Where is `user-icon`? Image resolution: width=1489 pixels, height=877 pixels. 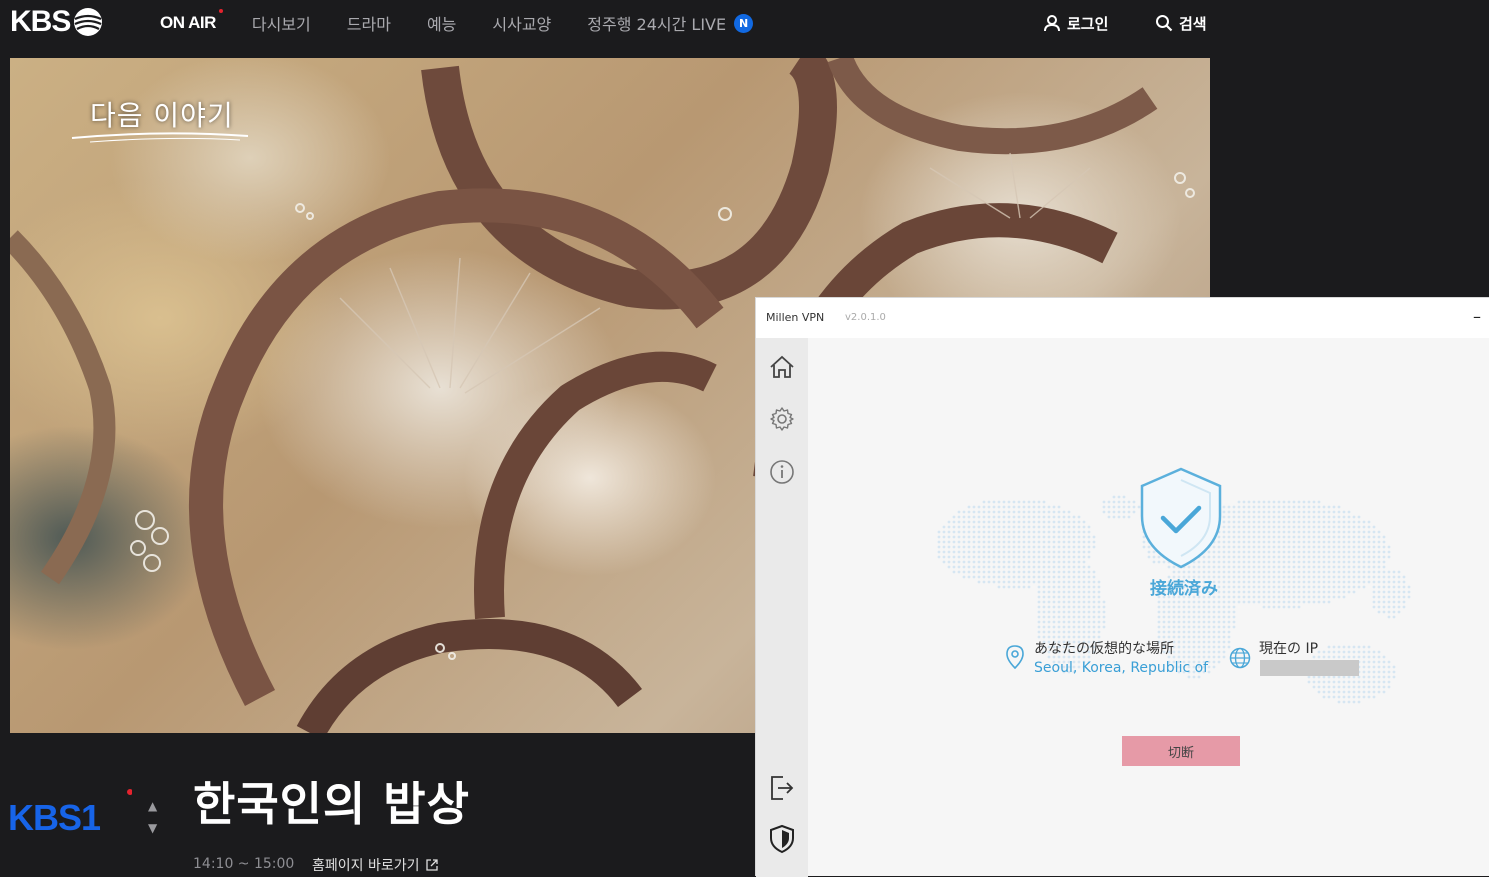
user-icon is located at coordinates (1052, 23).